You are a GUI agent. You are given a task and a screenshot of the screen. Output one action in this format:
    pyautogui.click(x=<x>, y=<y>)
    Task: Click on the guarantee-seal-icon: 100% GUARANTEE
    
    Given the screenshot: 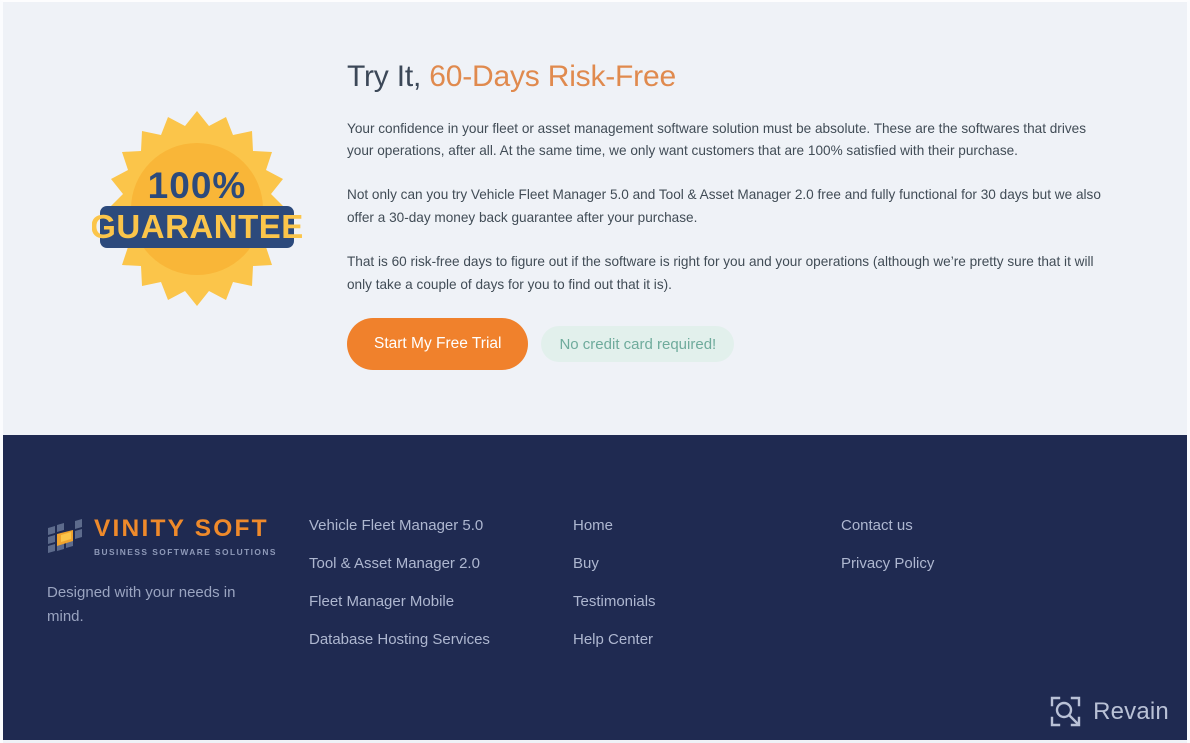 What is the action you would take?
    pyautogui.click(x=197, y=211)
    